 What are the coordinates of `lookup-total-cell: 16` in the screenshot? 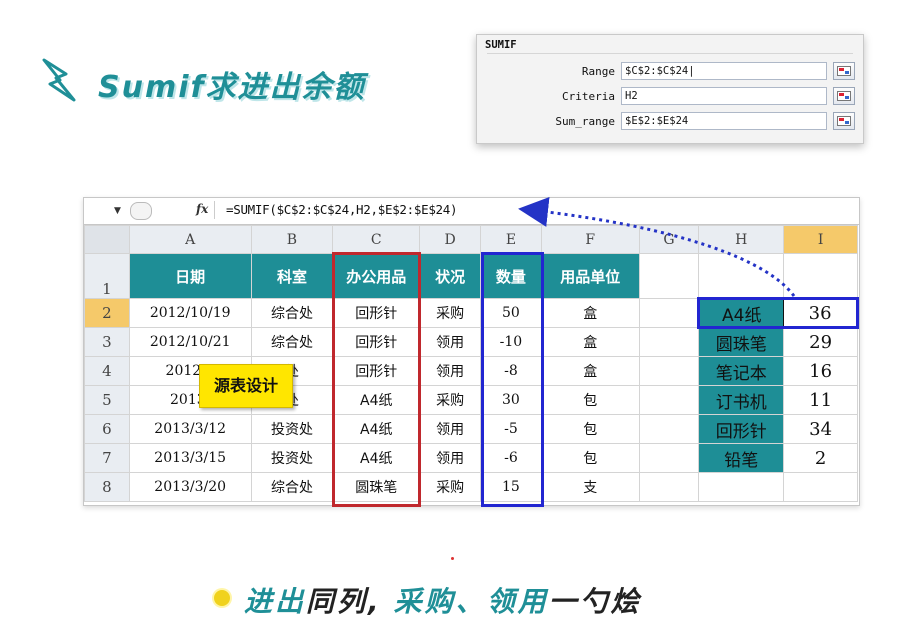 It's located at (820, 371).